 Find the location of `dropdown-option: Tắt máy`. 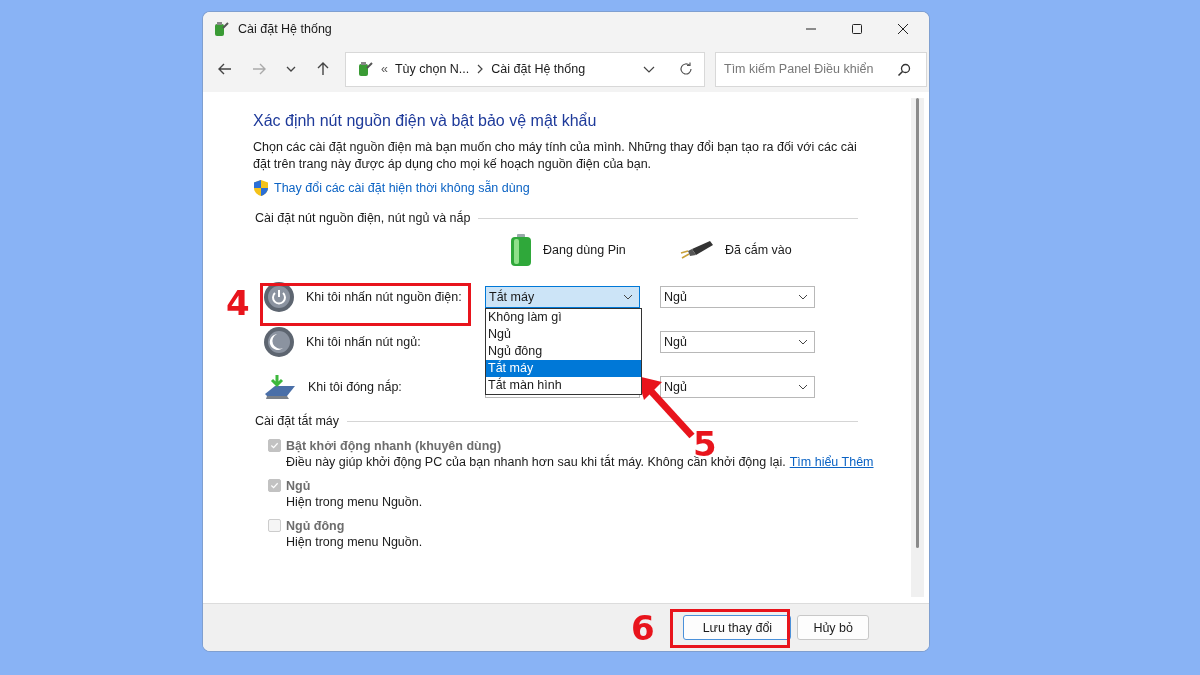

dropdown-option: Tắt máy is located at coordinates (563, 368).